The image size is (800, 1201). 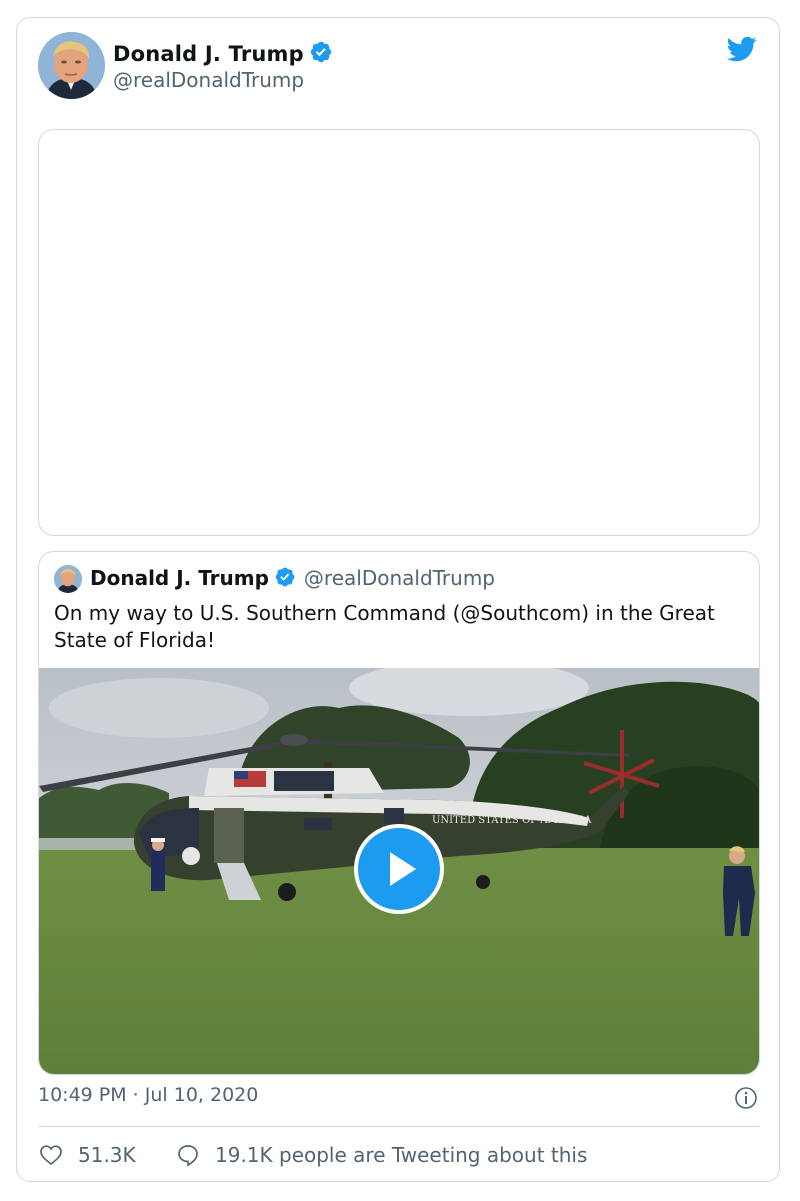 I want to click on helicopter-label: UNITED STATES OF AMERICA, so click(x=512, y=820).